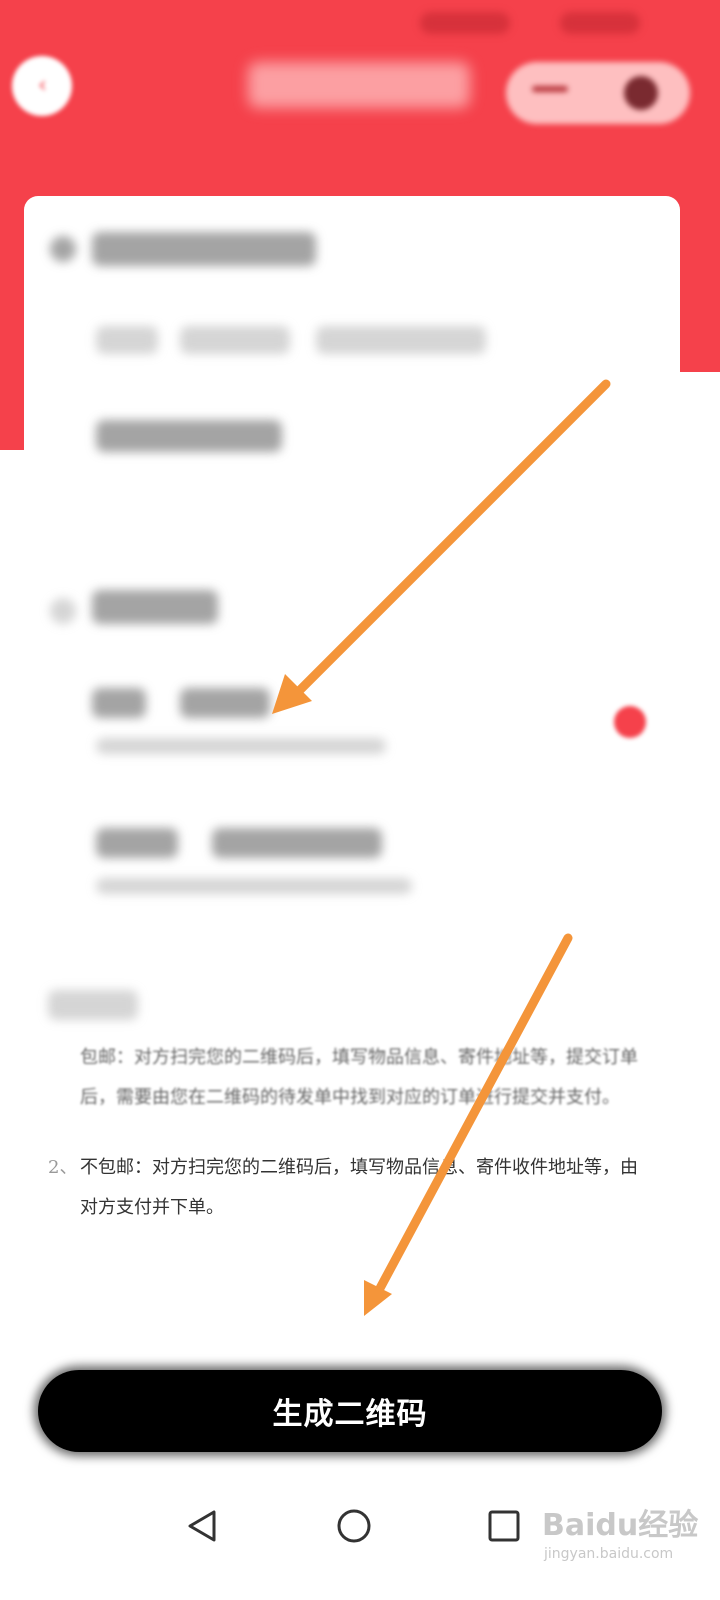 This screenshot has width=720, height=1600. I want to click on watermark: Baidu经验 jingyan.baidu.com, so click(624, 1535).